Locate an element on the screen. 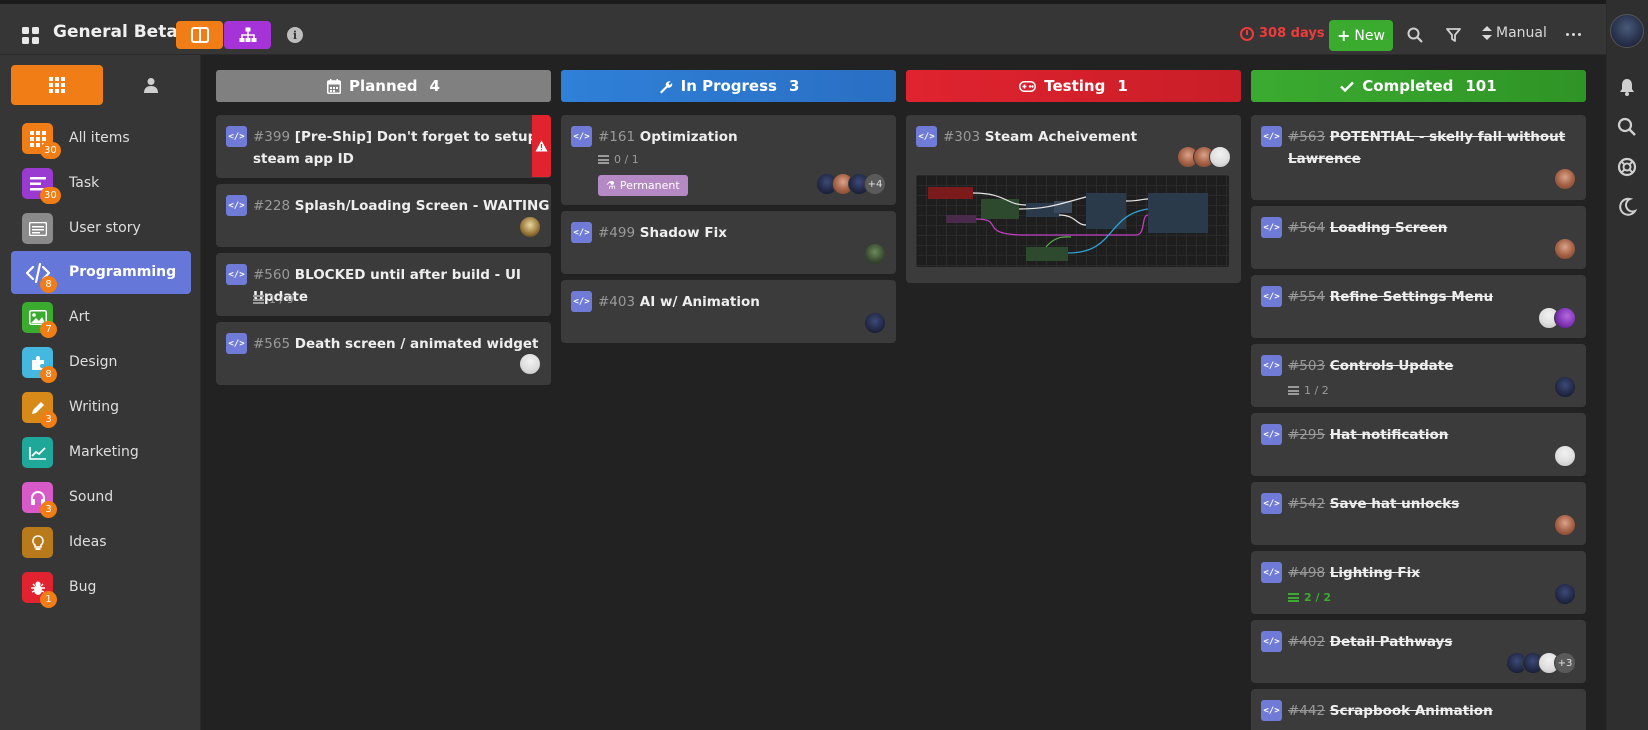 This screenshot has height=730, width=1648. bell-icon is located at coordinates (1627, 87).